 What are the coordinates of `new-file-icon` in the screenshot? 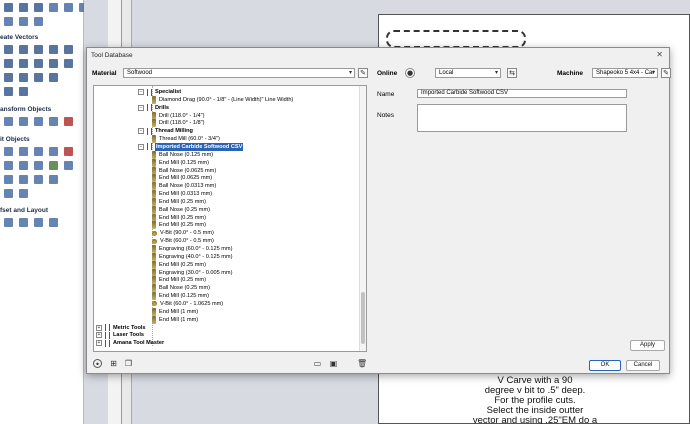 It's located at (8, 7).